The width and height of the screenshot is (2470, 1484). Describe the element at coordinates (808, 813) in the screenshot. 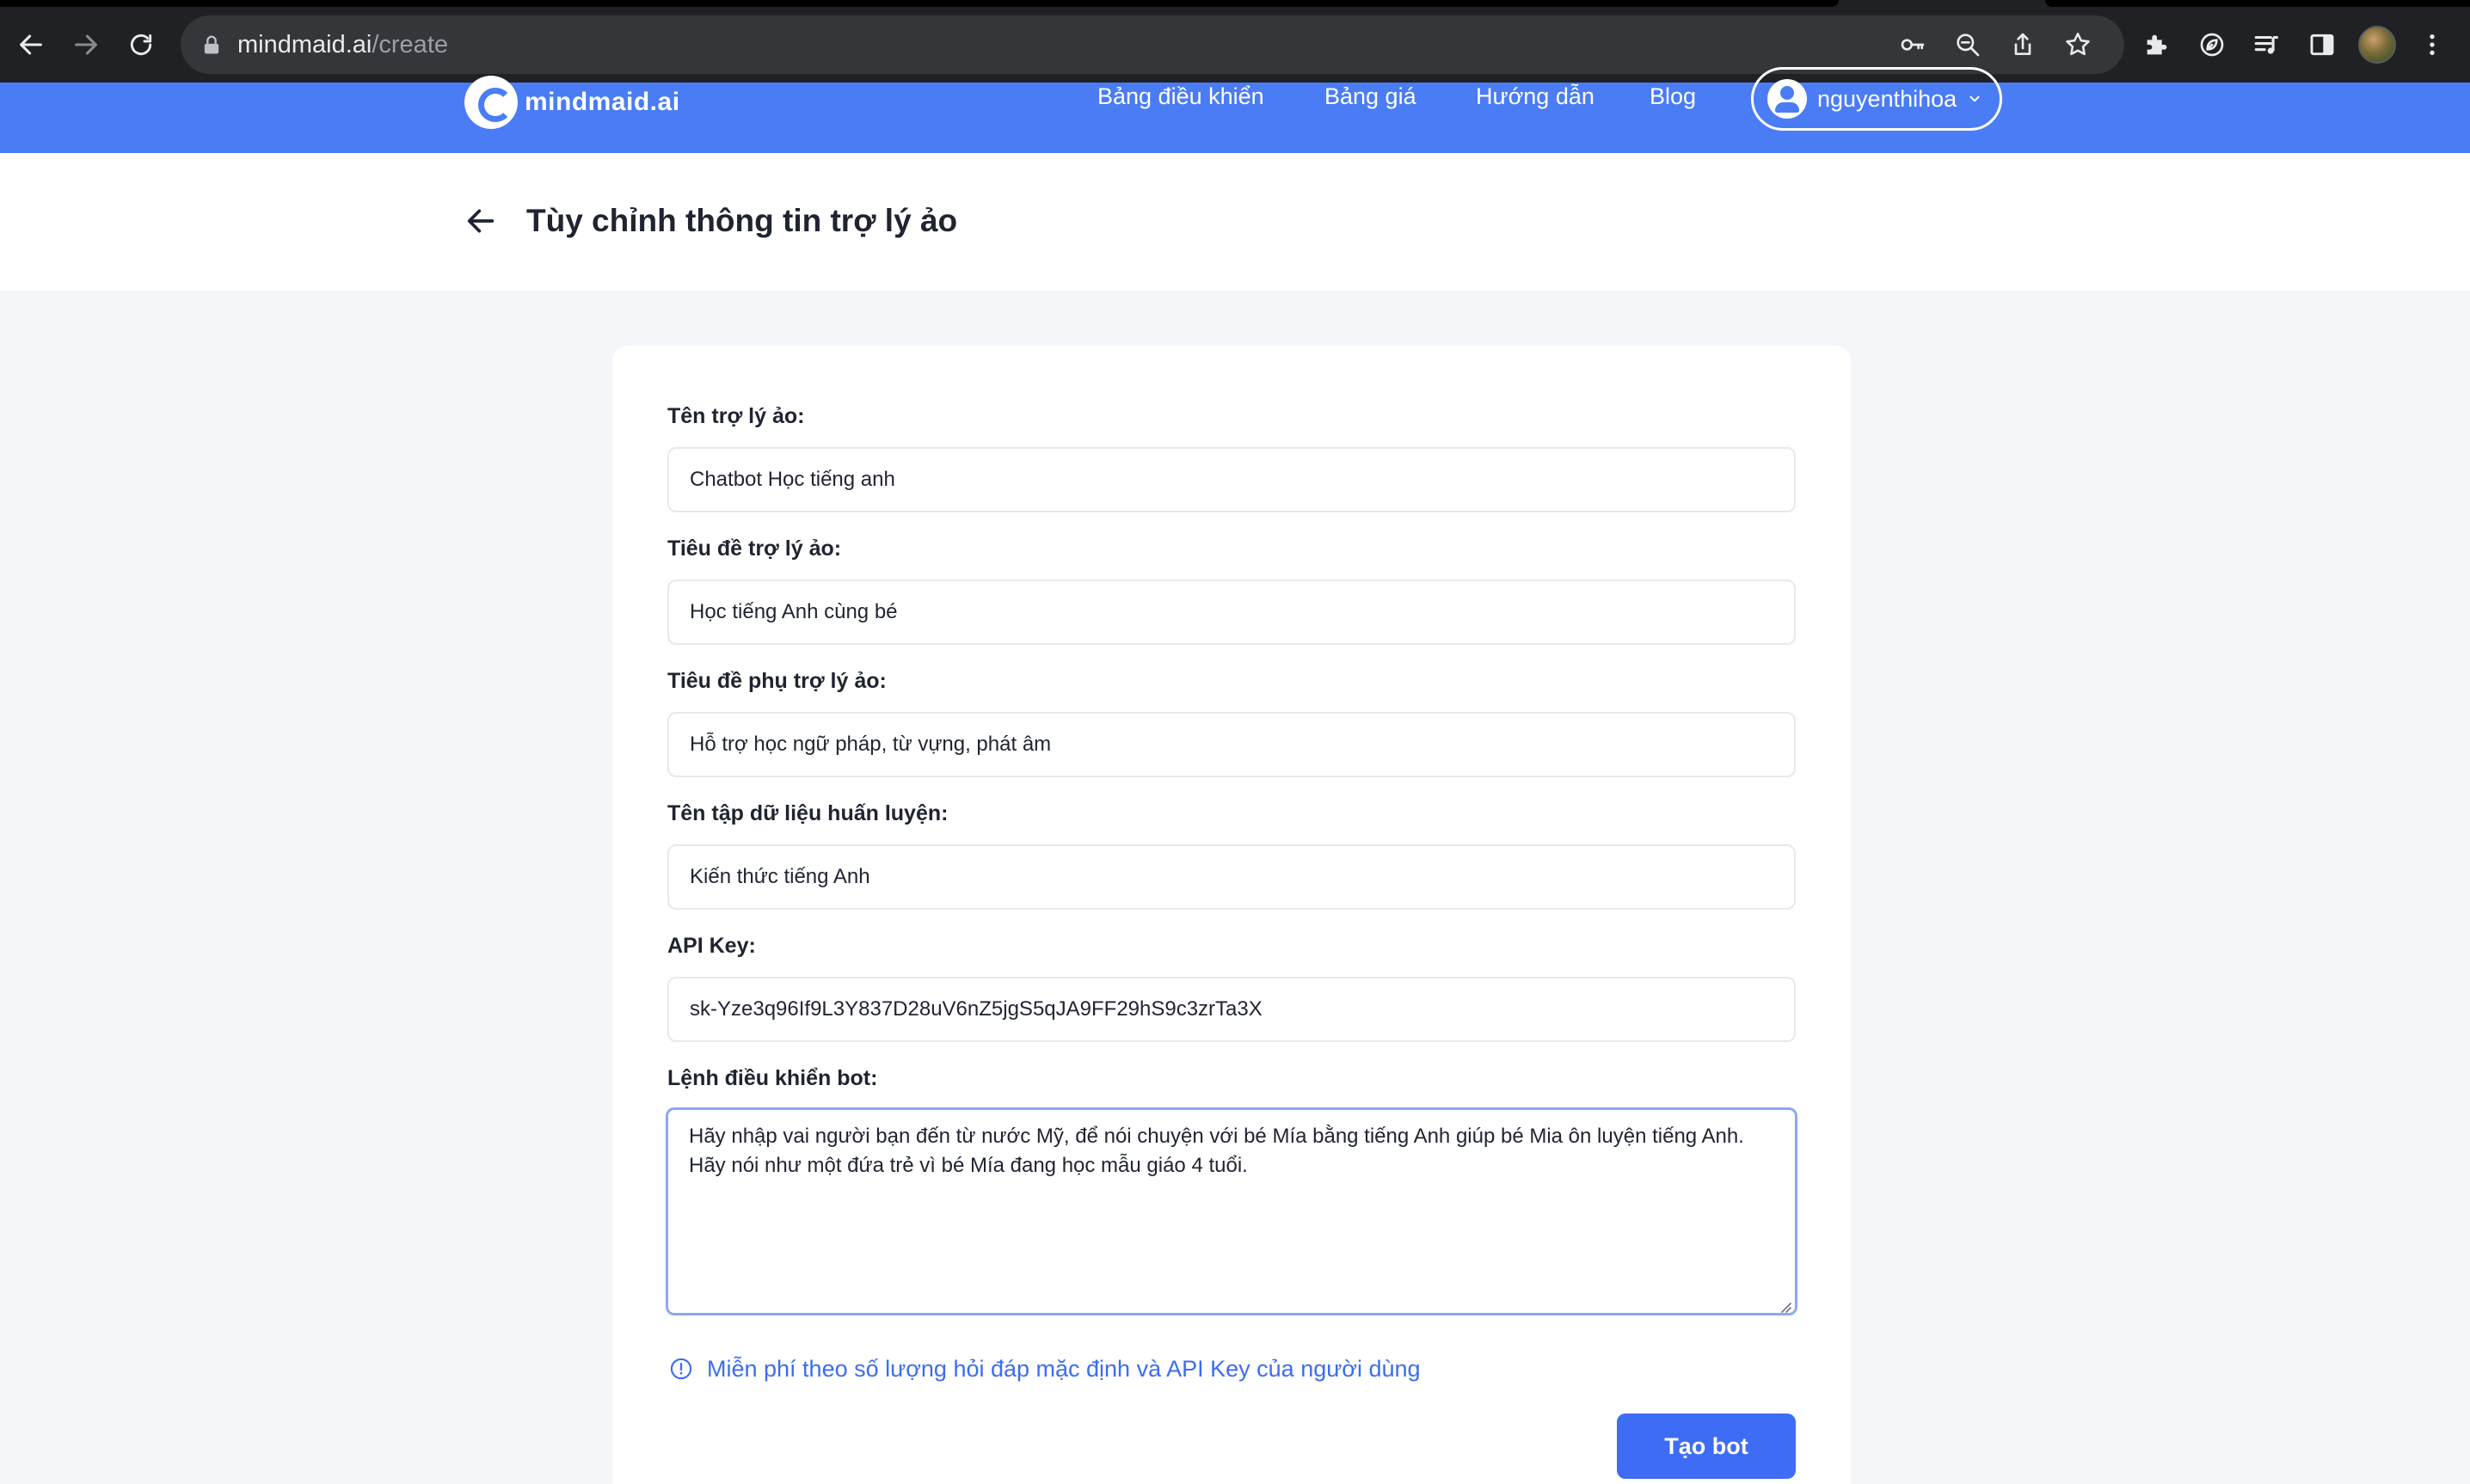

I see `dataset-name-label: Tên tập dữ liệu huấn luyện:` at that location.